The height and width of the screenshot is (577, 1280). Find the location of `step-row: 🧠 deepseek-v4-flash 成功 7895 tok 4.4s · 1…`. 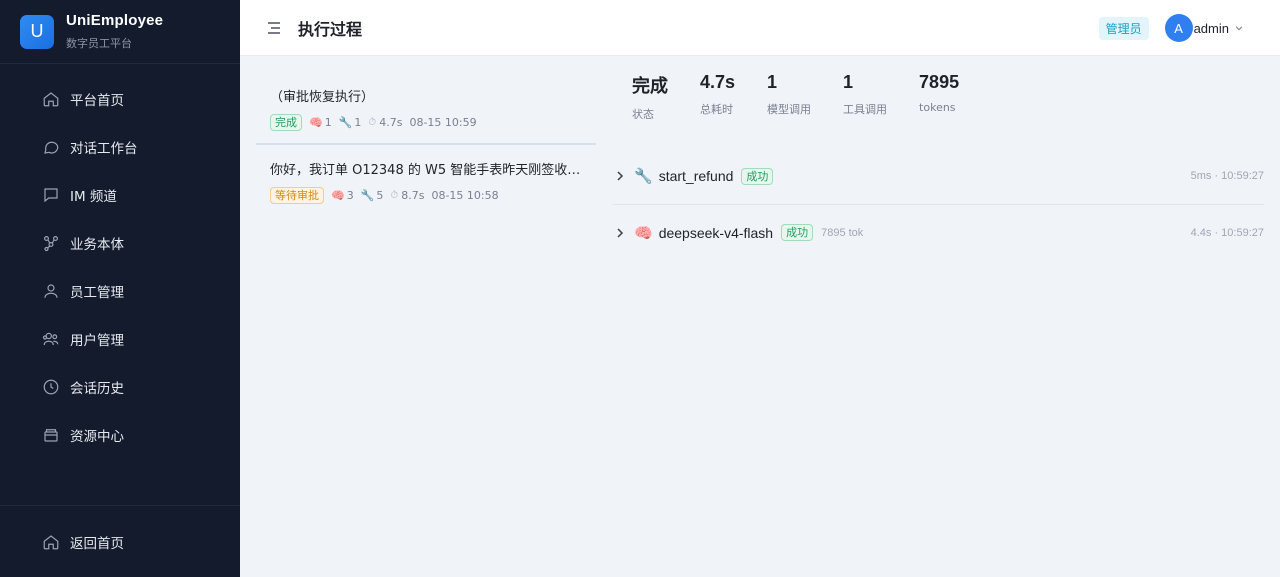

step-row: 🧠 deepseek-v4-flash 成功 7895 tok 4.4s · 1… is located at coordinates (938, 232).